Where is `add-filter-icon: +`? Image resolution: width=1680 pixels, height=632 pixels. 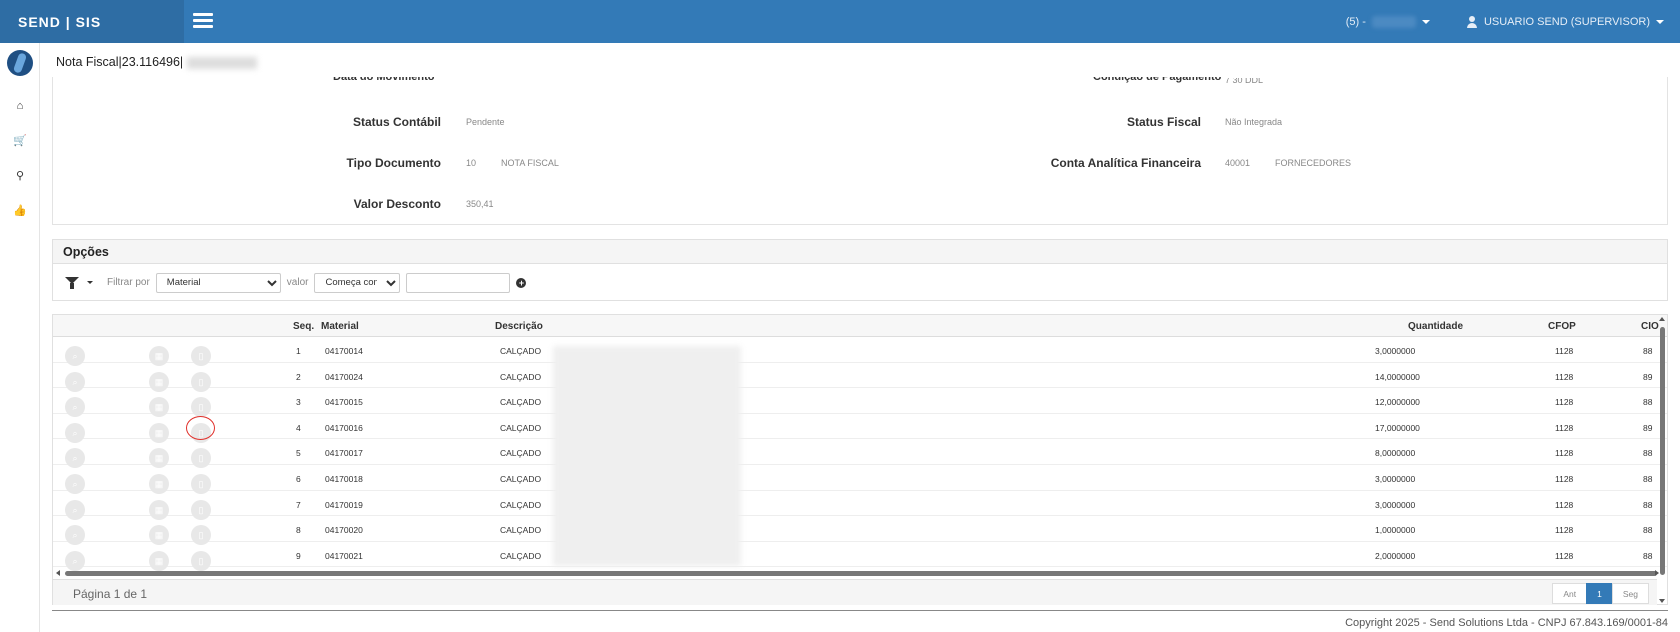 add-filter-icon: + is located at coordinates (521, 282).